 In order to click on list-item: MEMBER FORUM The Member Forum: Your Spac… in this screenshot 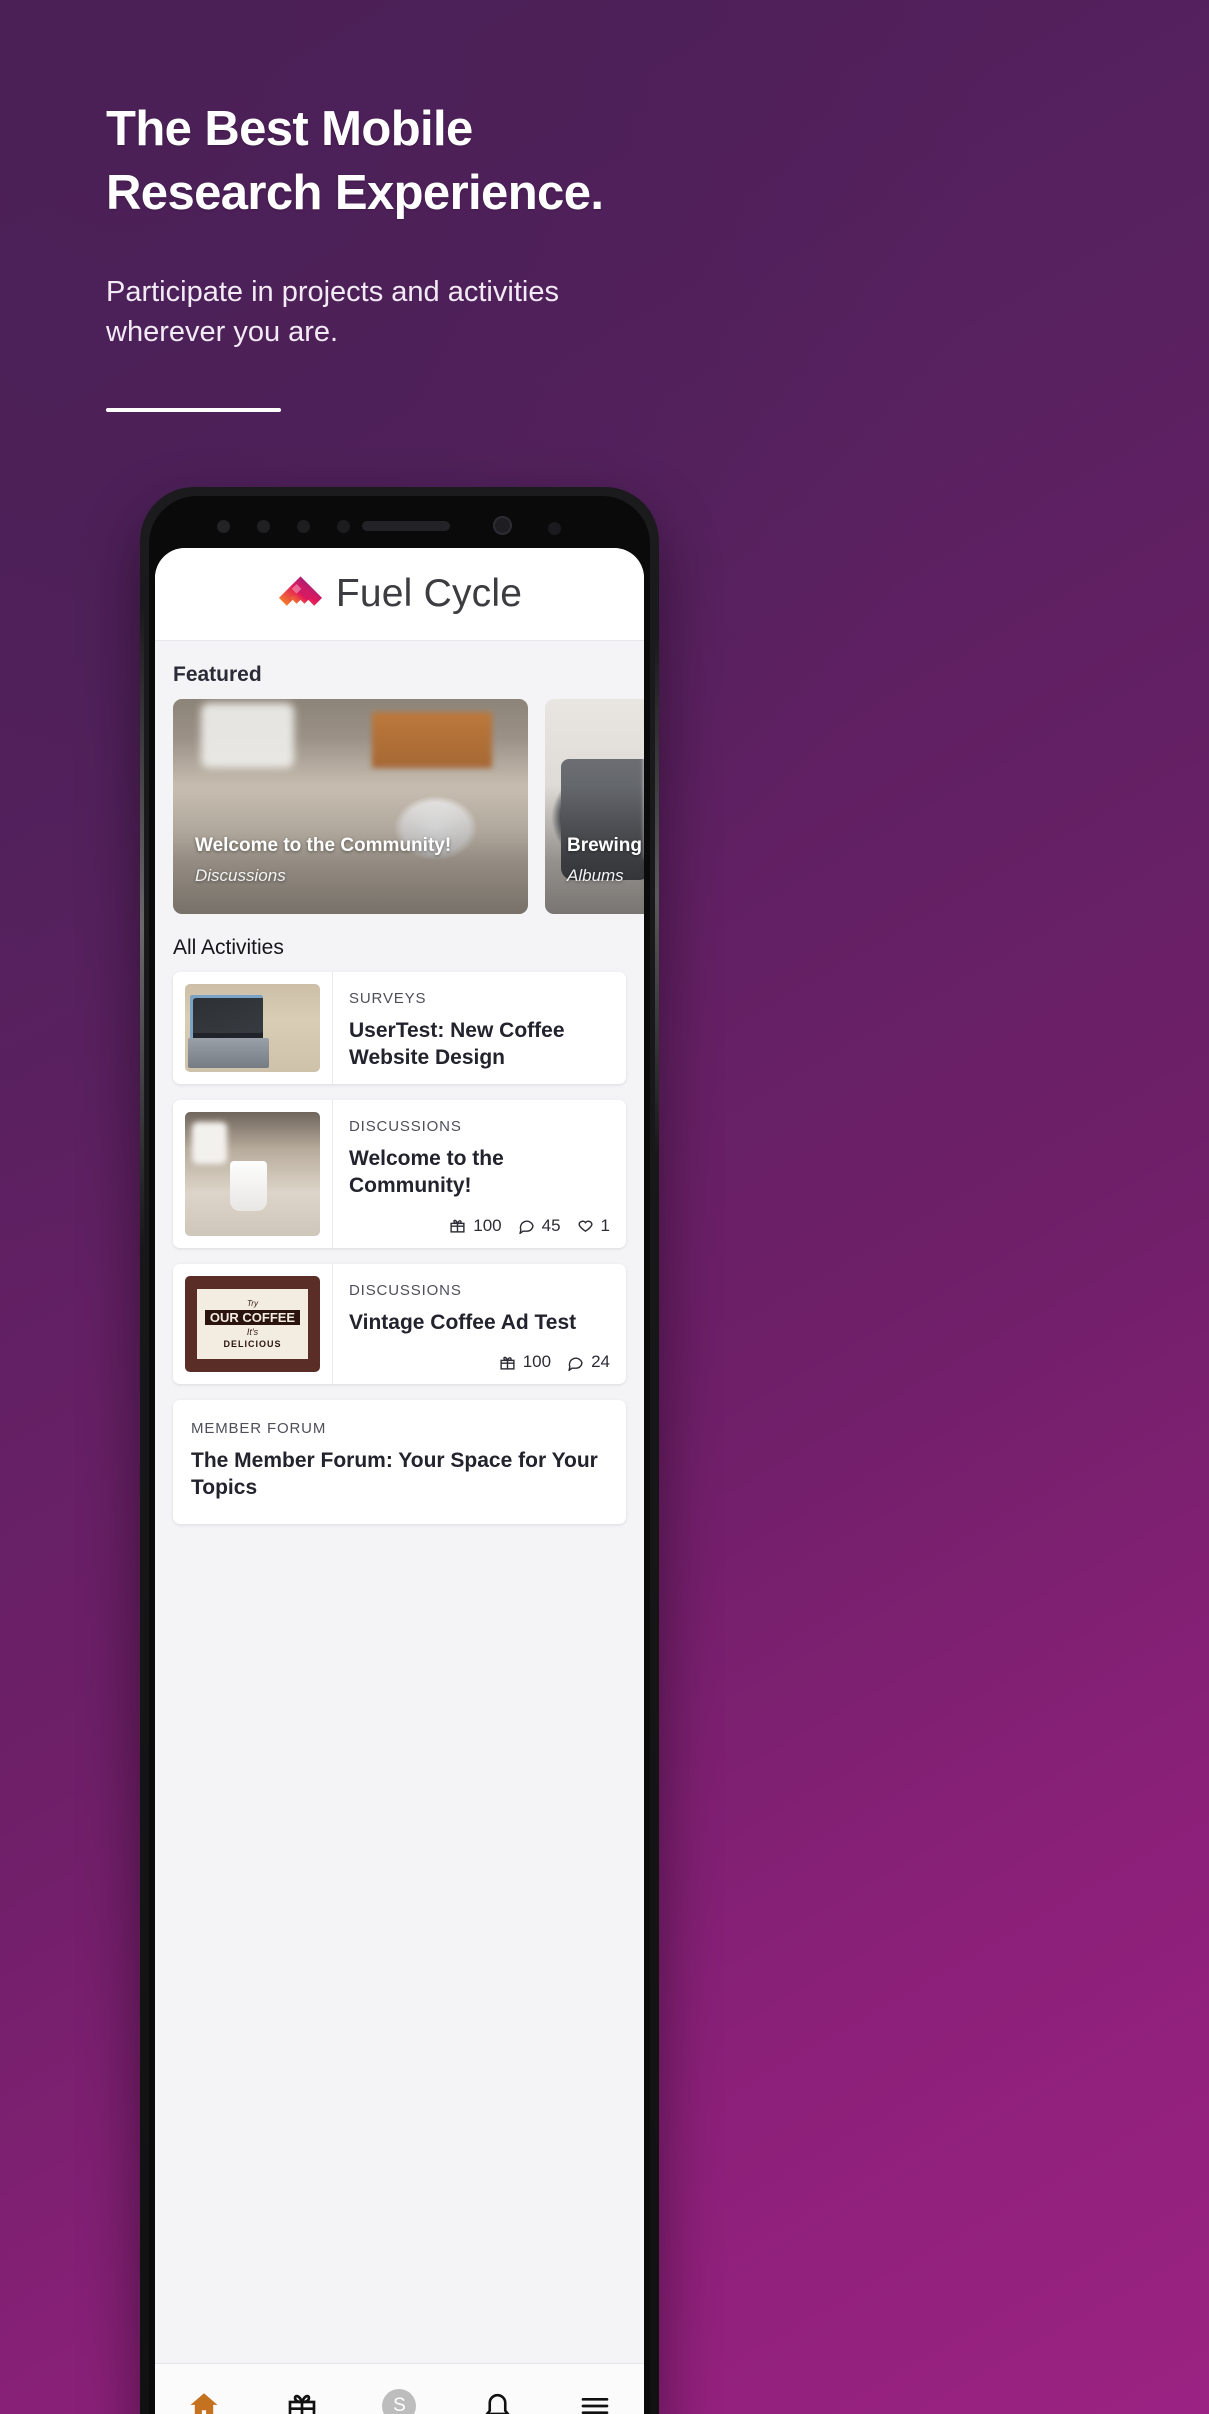, I will do `click(399, 1462)`.